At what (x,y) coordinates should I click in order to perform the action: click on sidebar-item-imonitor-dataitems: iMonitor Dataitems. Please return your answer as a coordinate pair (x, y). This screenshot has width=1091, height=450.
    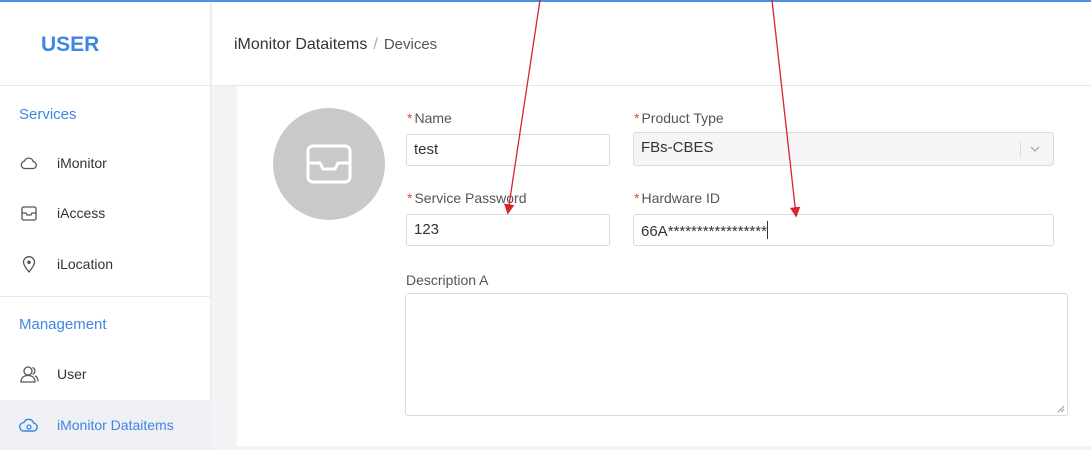
    Looking at the image, I should click on (105, 425).